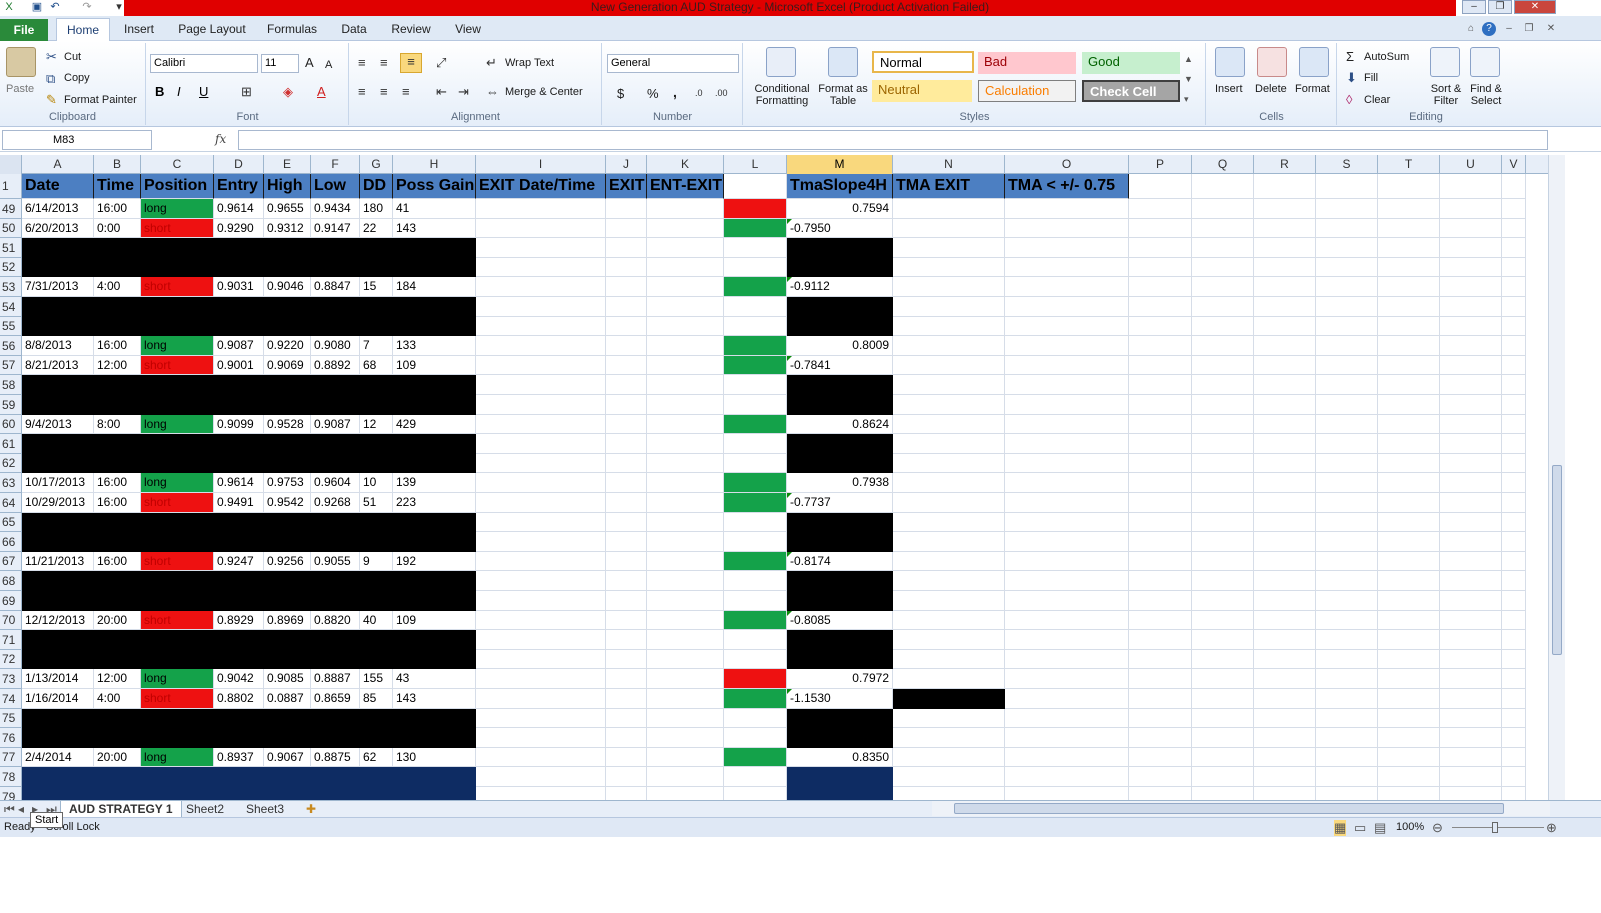  What do you see at coordinates (1186, 99) in the screenshot?
I see `styles-more-icon: ▾` at bounding box center [1186, 99].